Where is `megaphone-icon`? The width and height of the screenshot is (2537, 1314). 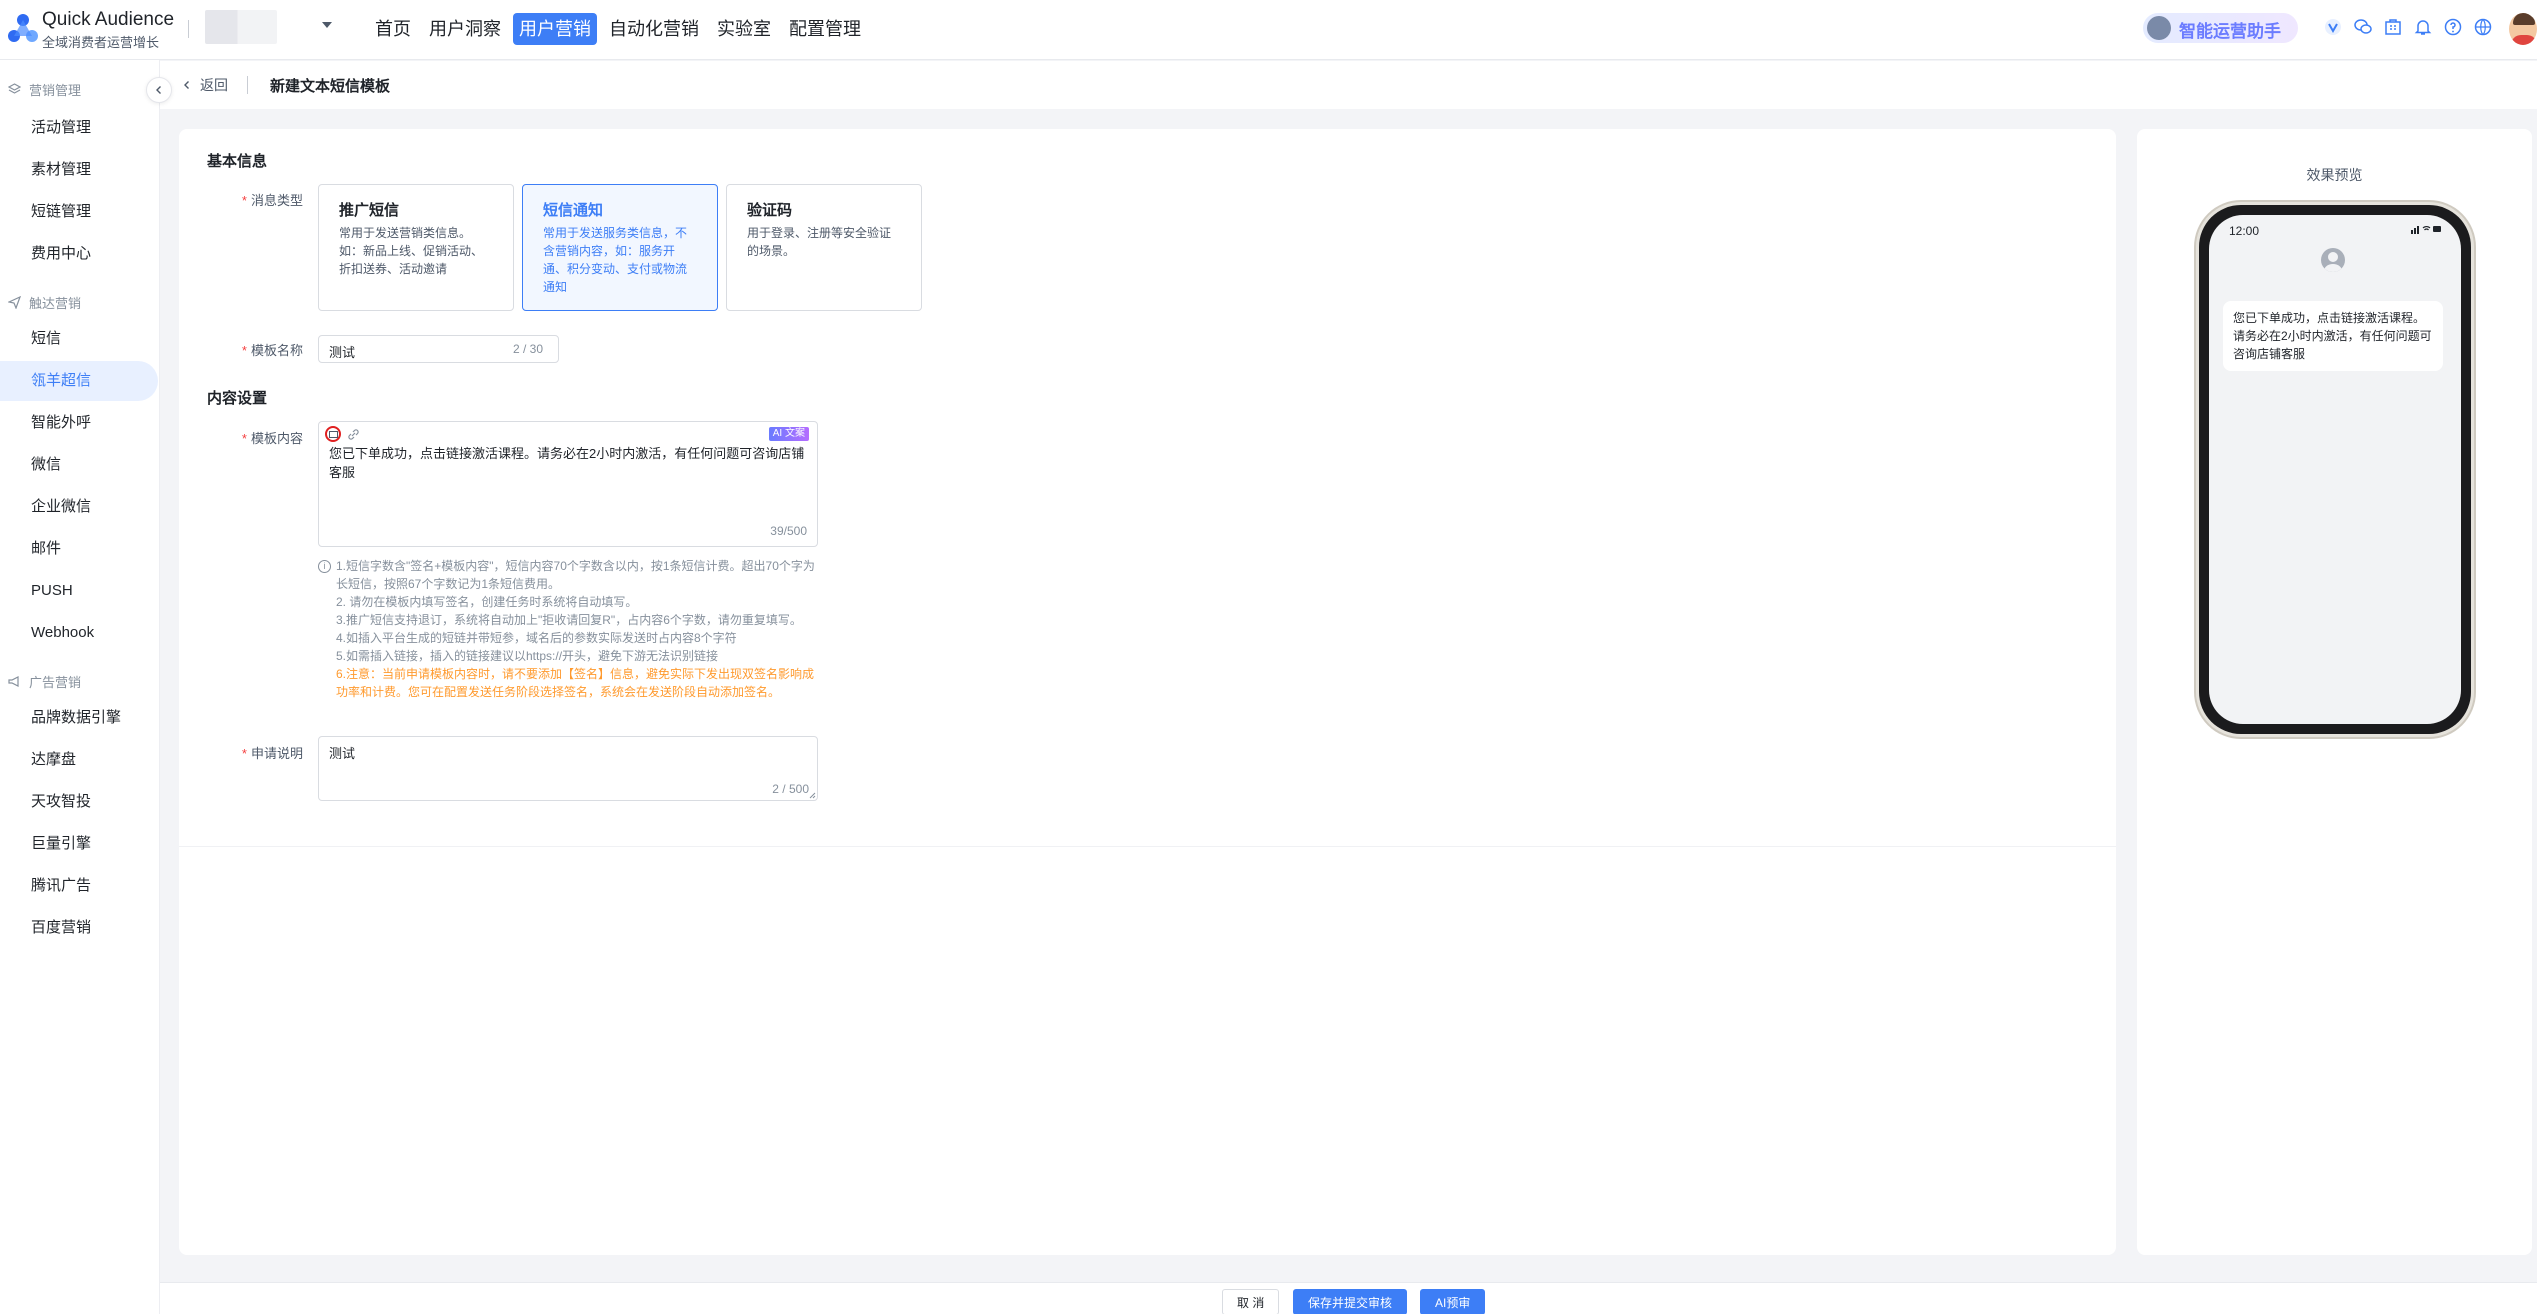 megaphone-icon is located at coordinates (13, 681).